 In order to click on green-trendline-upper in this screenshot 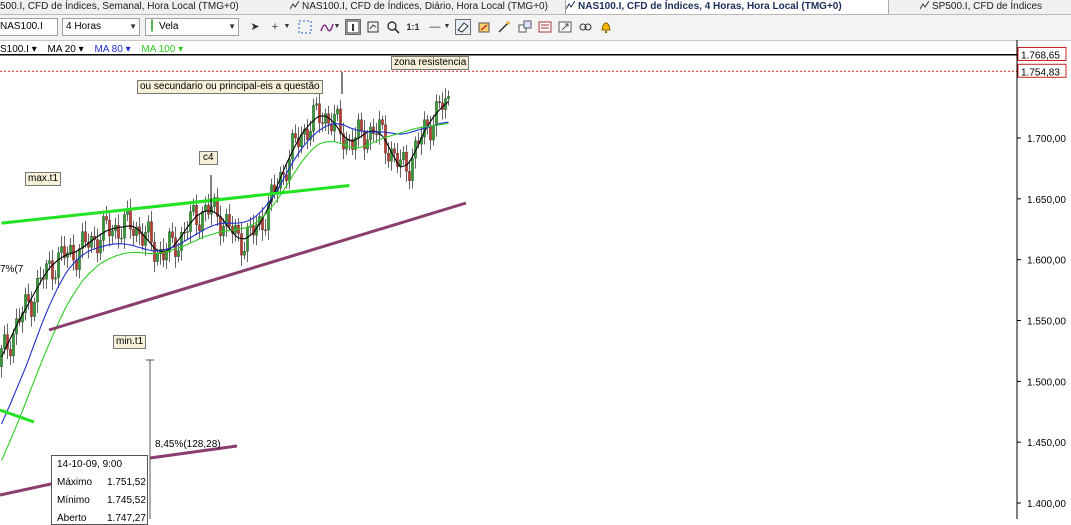, I will do `click(175, 204)`.